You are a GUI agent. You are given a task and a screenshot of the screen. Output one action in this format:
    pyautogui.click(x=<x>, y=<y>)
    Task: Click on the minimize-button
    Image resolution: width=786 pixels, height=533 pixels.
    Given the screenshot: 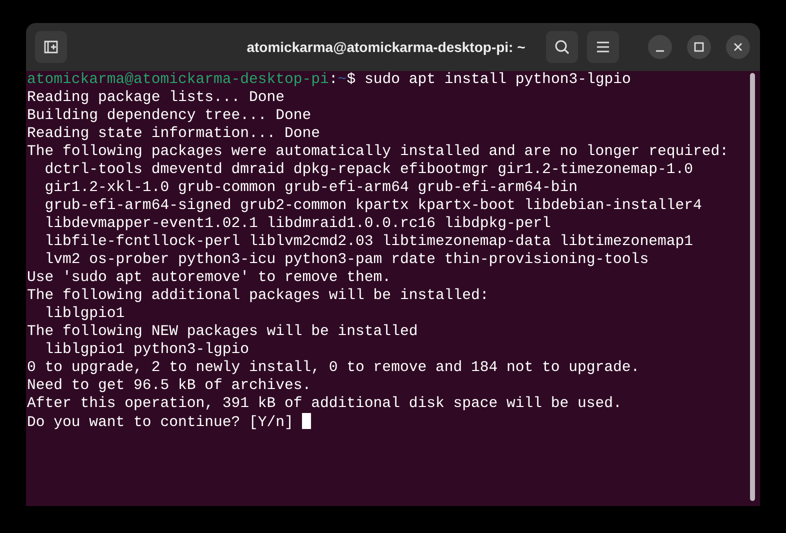 What is the action you would take?
    pyautogui.click(x=660, y=47)
    